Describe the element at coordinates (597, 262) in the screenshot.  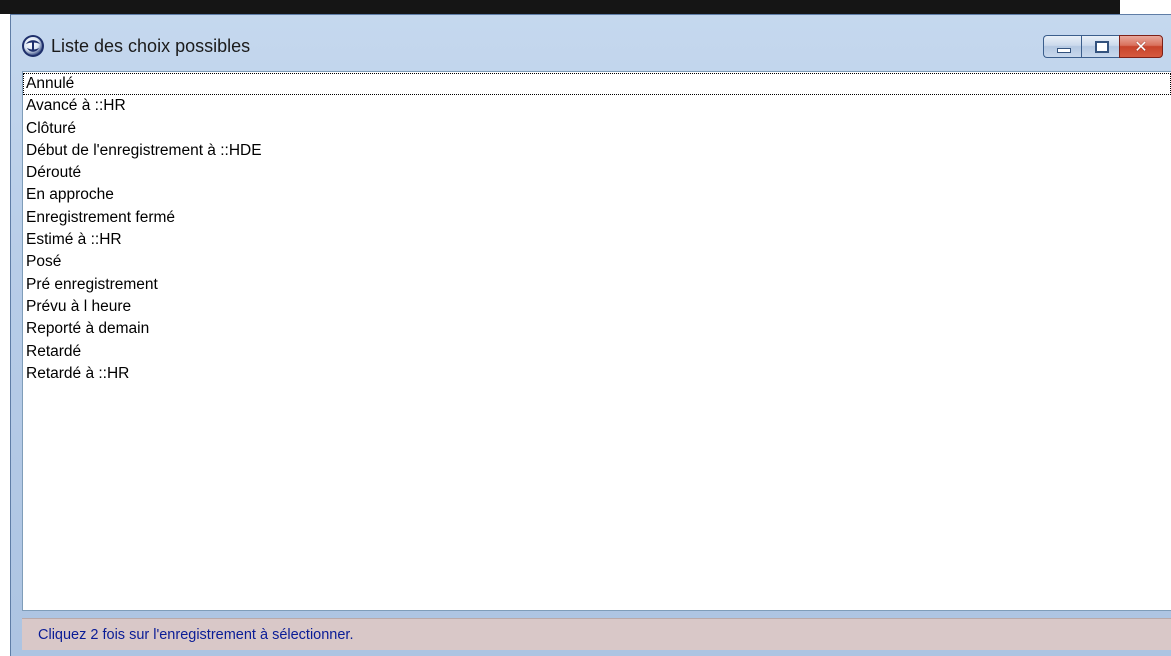
I see `list-item: Posé` at that location.